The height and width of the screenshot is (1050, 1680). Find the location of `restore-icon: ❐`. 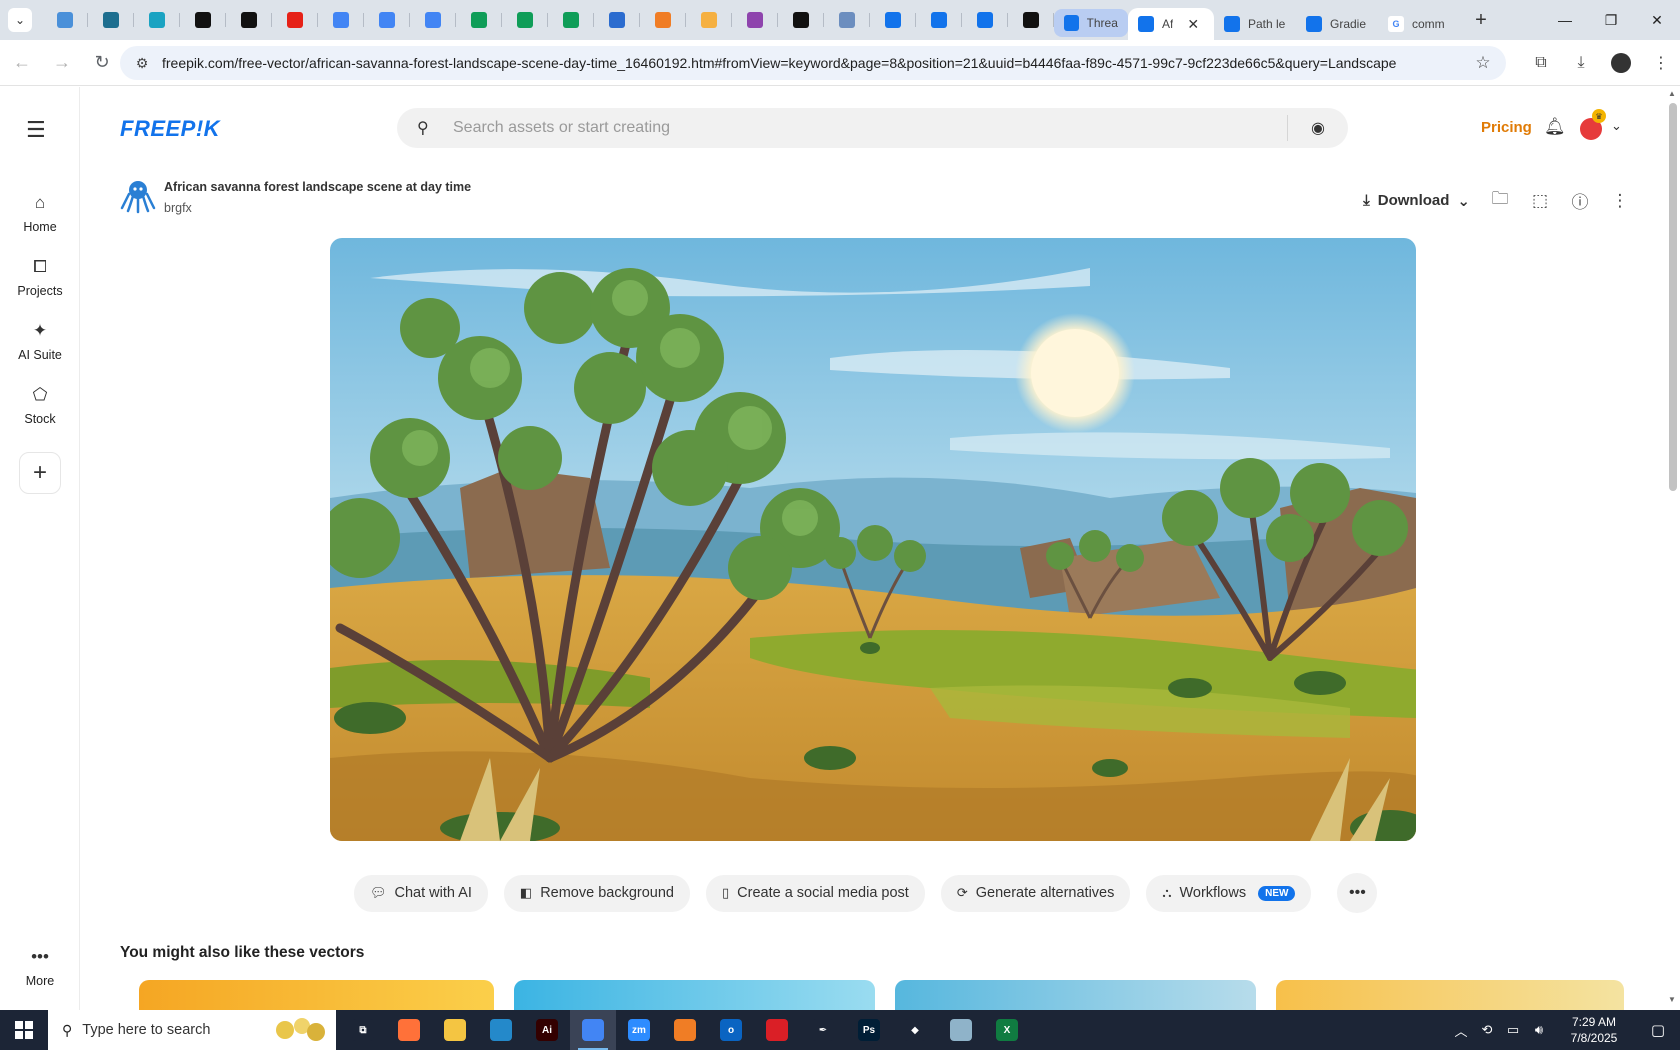

restore-icon: ❐ is located at coordinates (1611, 20).